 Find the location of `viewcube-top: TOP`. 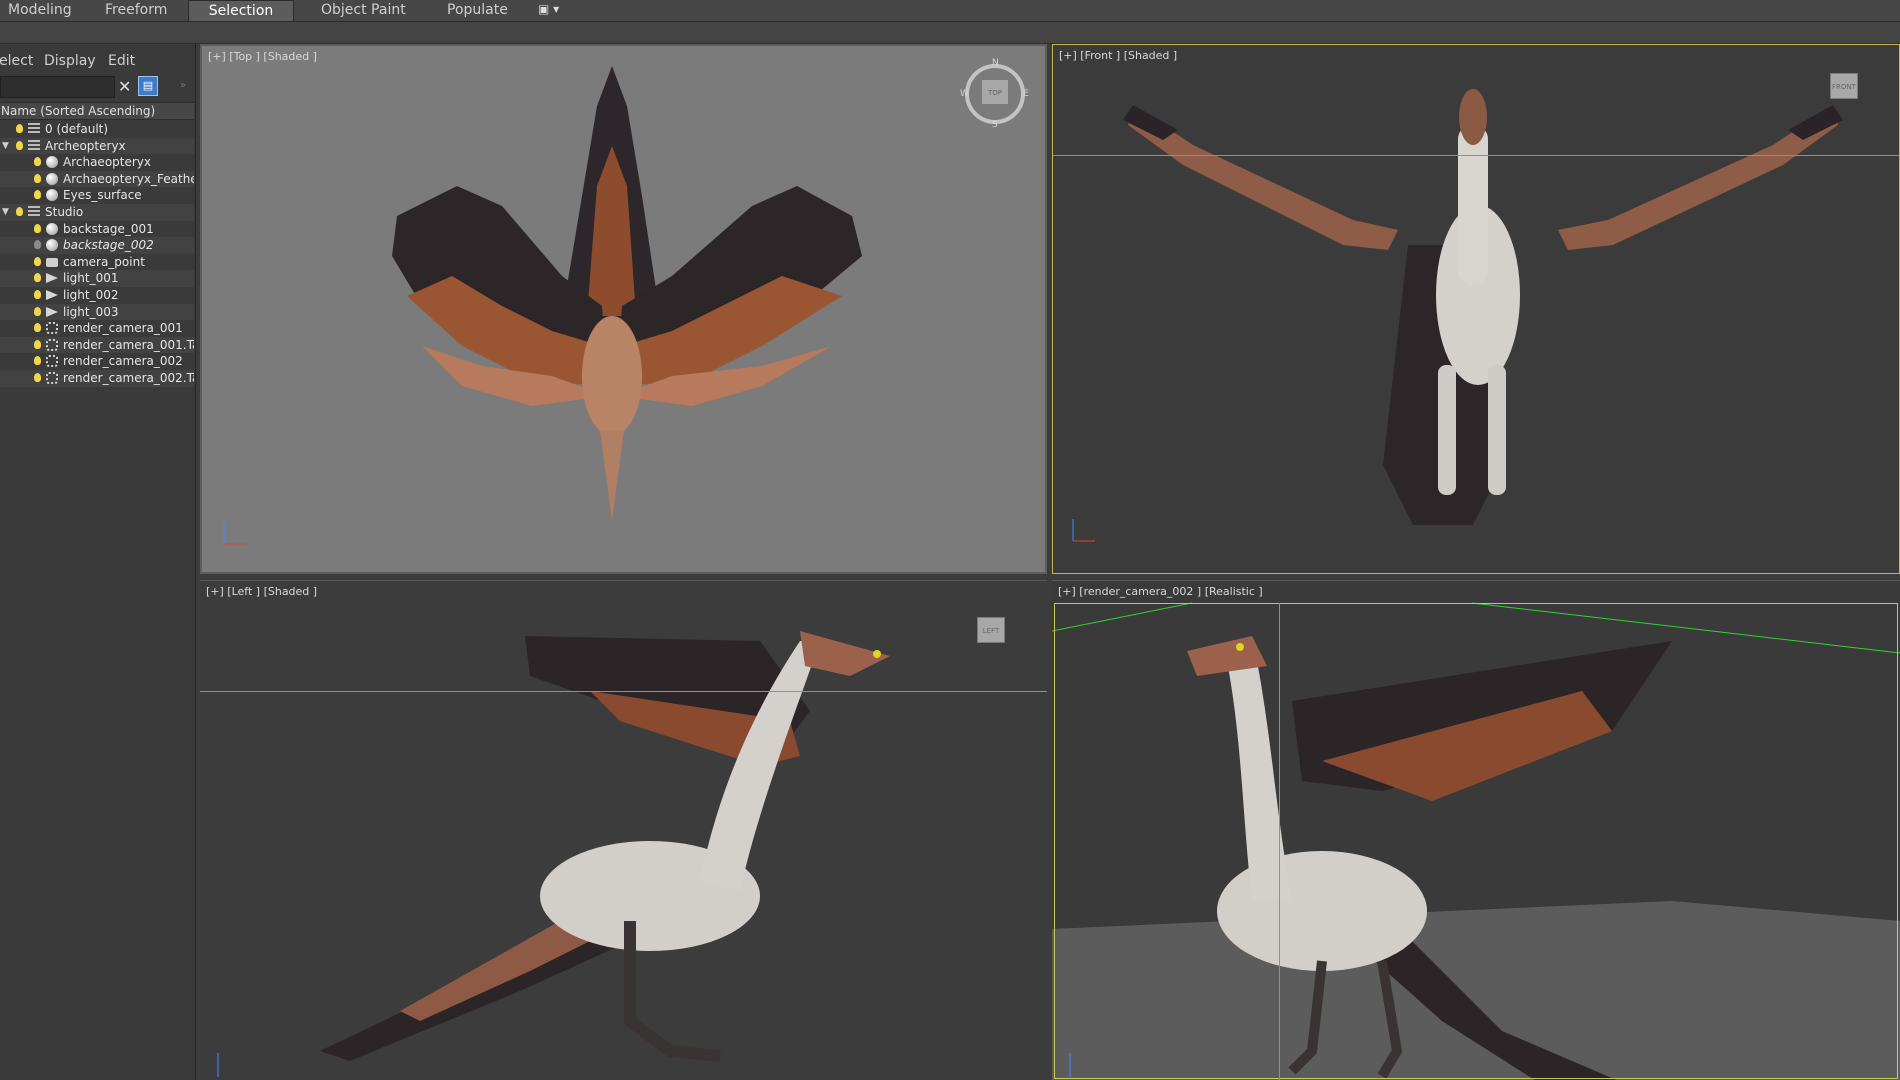

viewcube-top: TOP is located at coordinates (995, 92).